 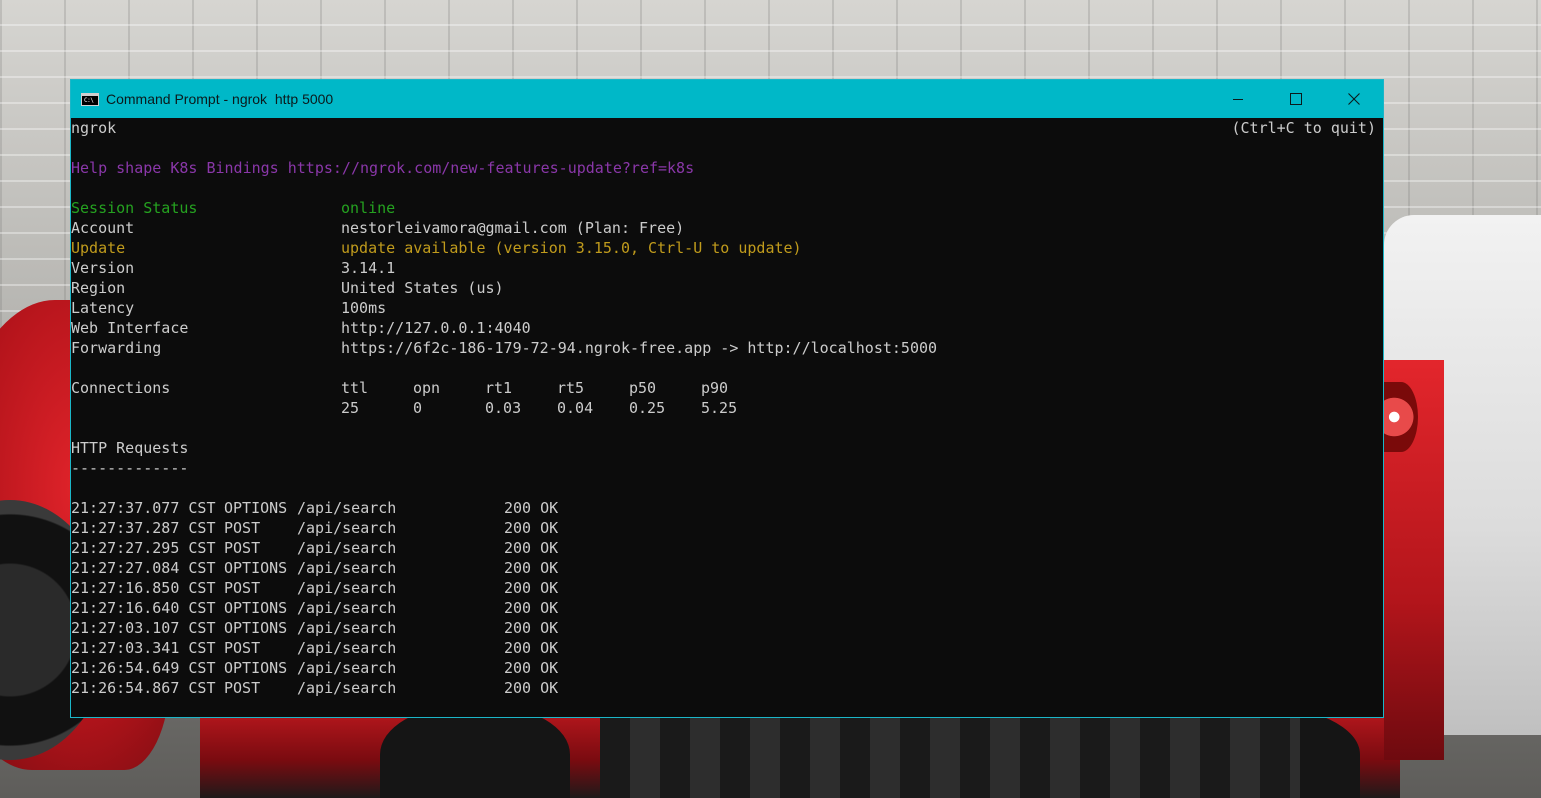 What do you see at coordinates (422, 288) in the screenshot?
I see `status-value: United States (us)` at bounding box center [422, 288].